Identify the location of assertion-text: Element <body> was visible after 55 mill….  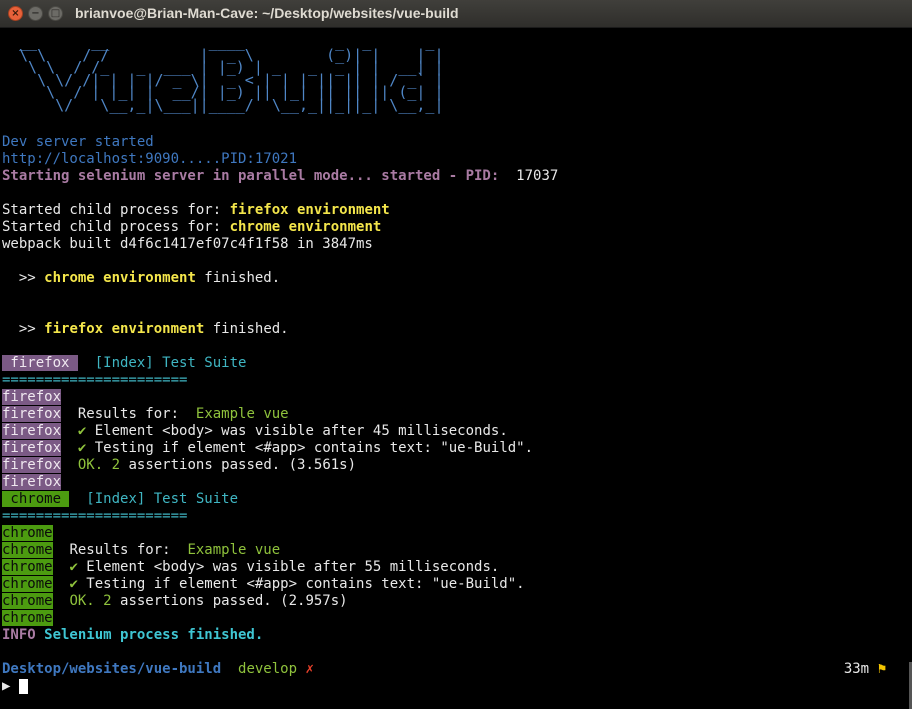
(288, 567).